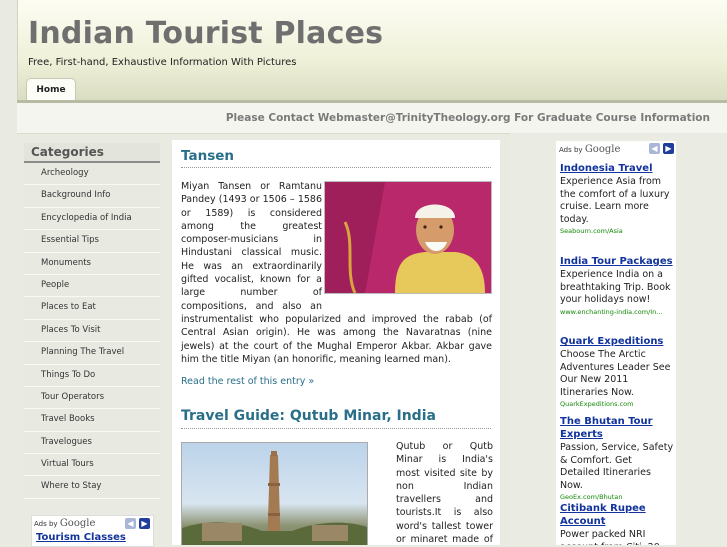 The image size is (727, 547). What do you see at coordinates (617, 515) in the screenshot?
I see `ad-title-link: Citibank Rupee Account` at bounding box center [617, 515].